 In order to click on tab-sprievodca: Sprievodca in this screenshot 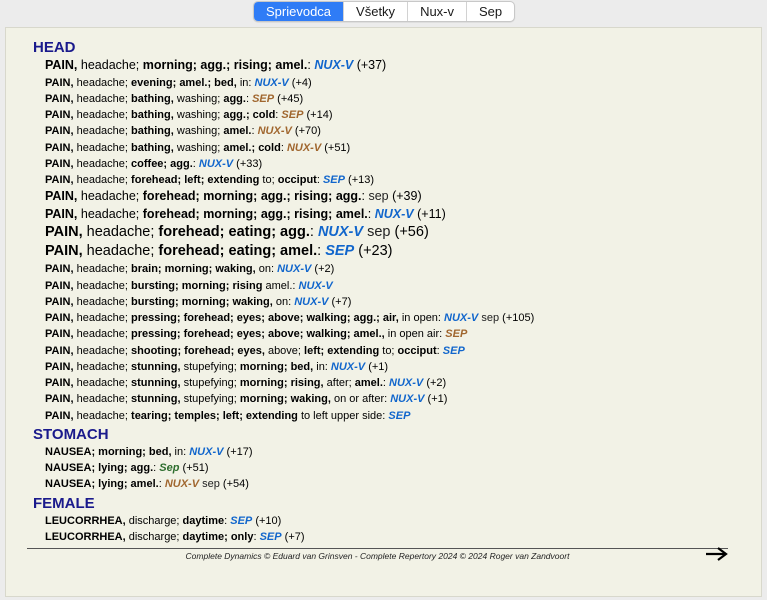, I will do `click(299, 11)`.